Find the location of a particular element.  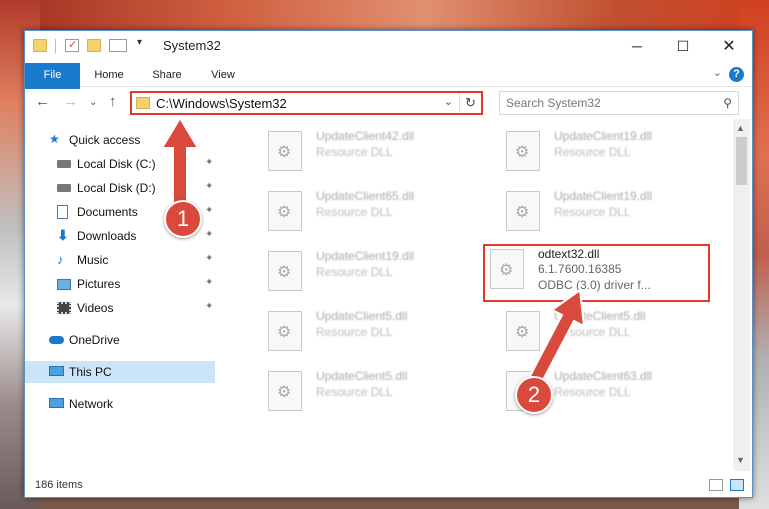

item-count: 186 items is located at coordinates (59, 485).